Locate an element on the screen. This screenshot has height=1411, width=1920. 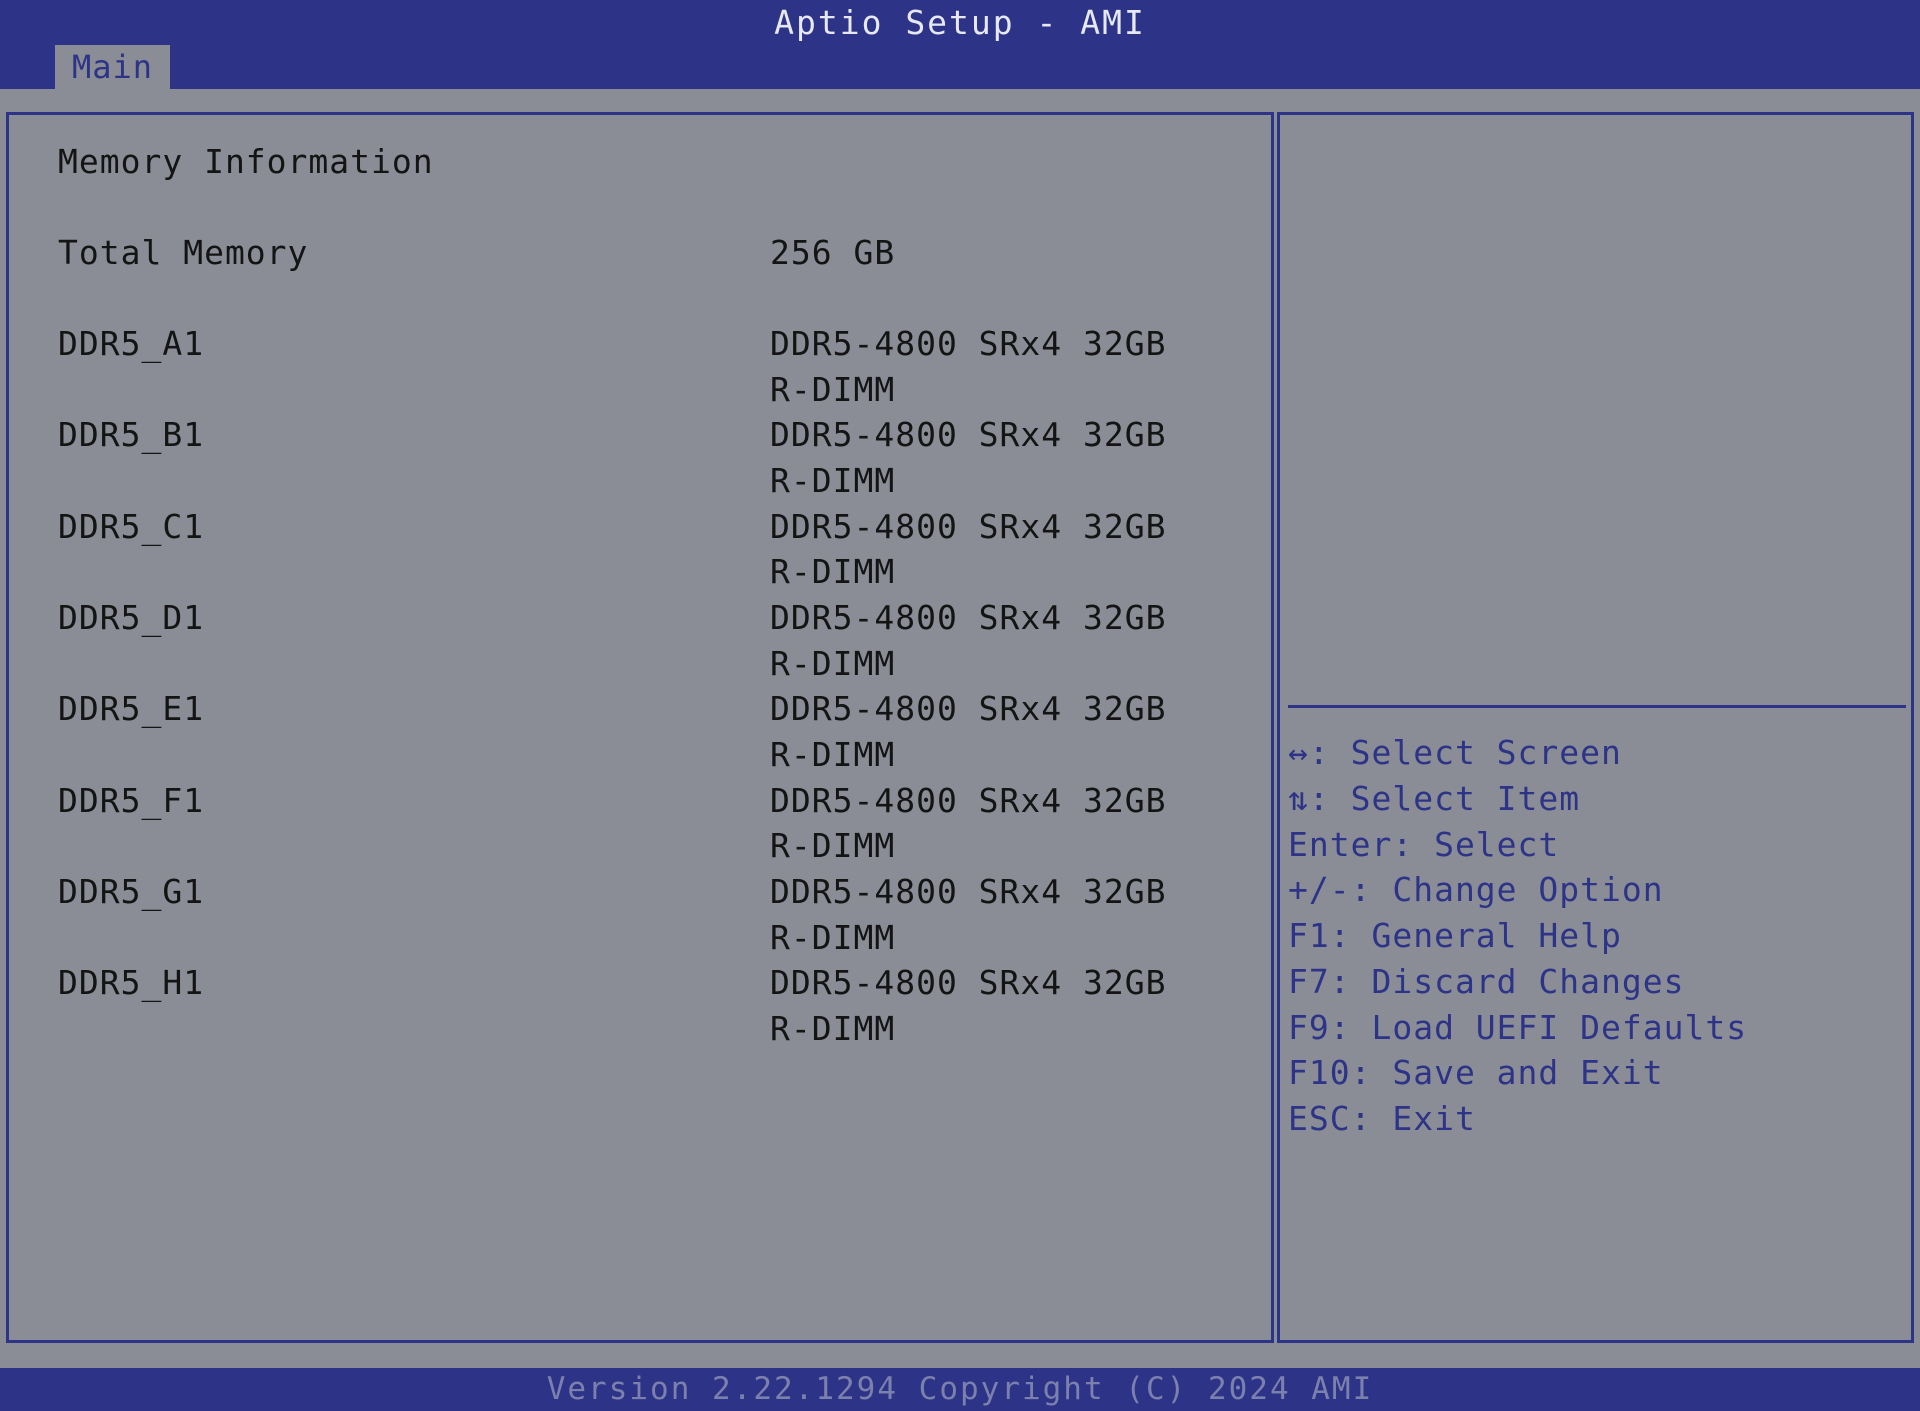
dimm-e1-label: DDR5_E1 is located at coordinates (131, 708).